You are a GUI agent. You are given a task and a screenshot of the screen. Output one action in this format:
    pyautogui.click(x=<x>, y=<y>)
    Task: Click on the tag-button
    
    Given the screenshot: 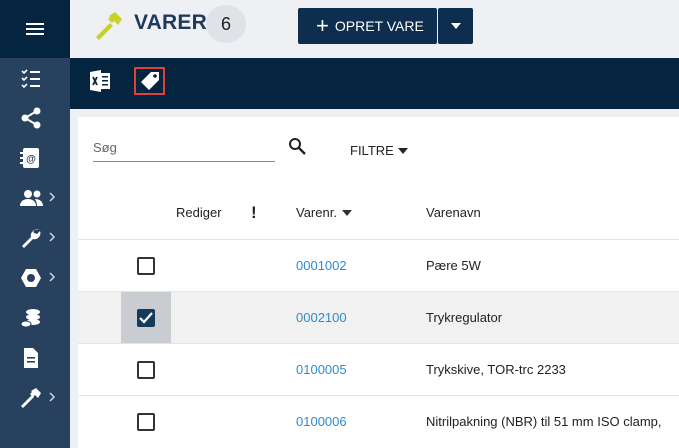 What is the action you would take?
    pyautogui.click(x=149, y=81)
    